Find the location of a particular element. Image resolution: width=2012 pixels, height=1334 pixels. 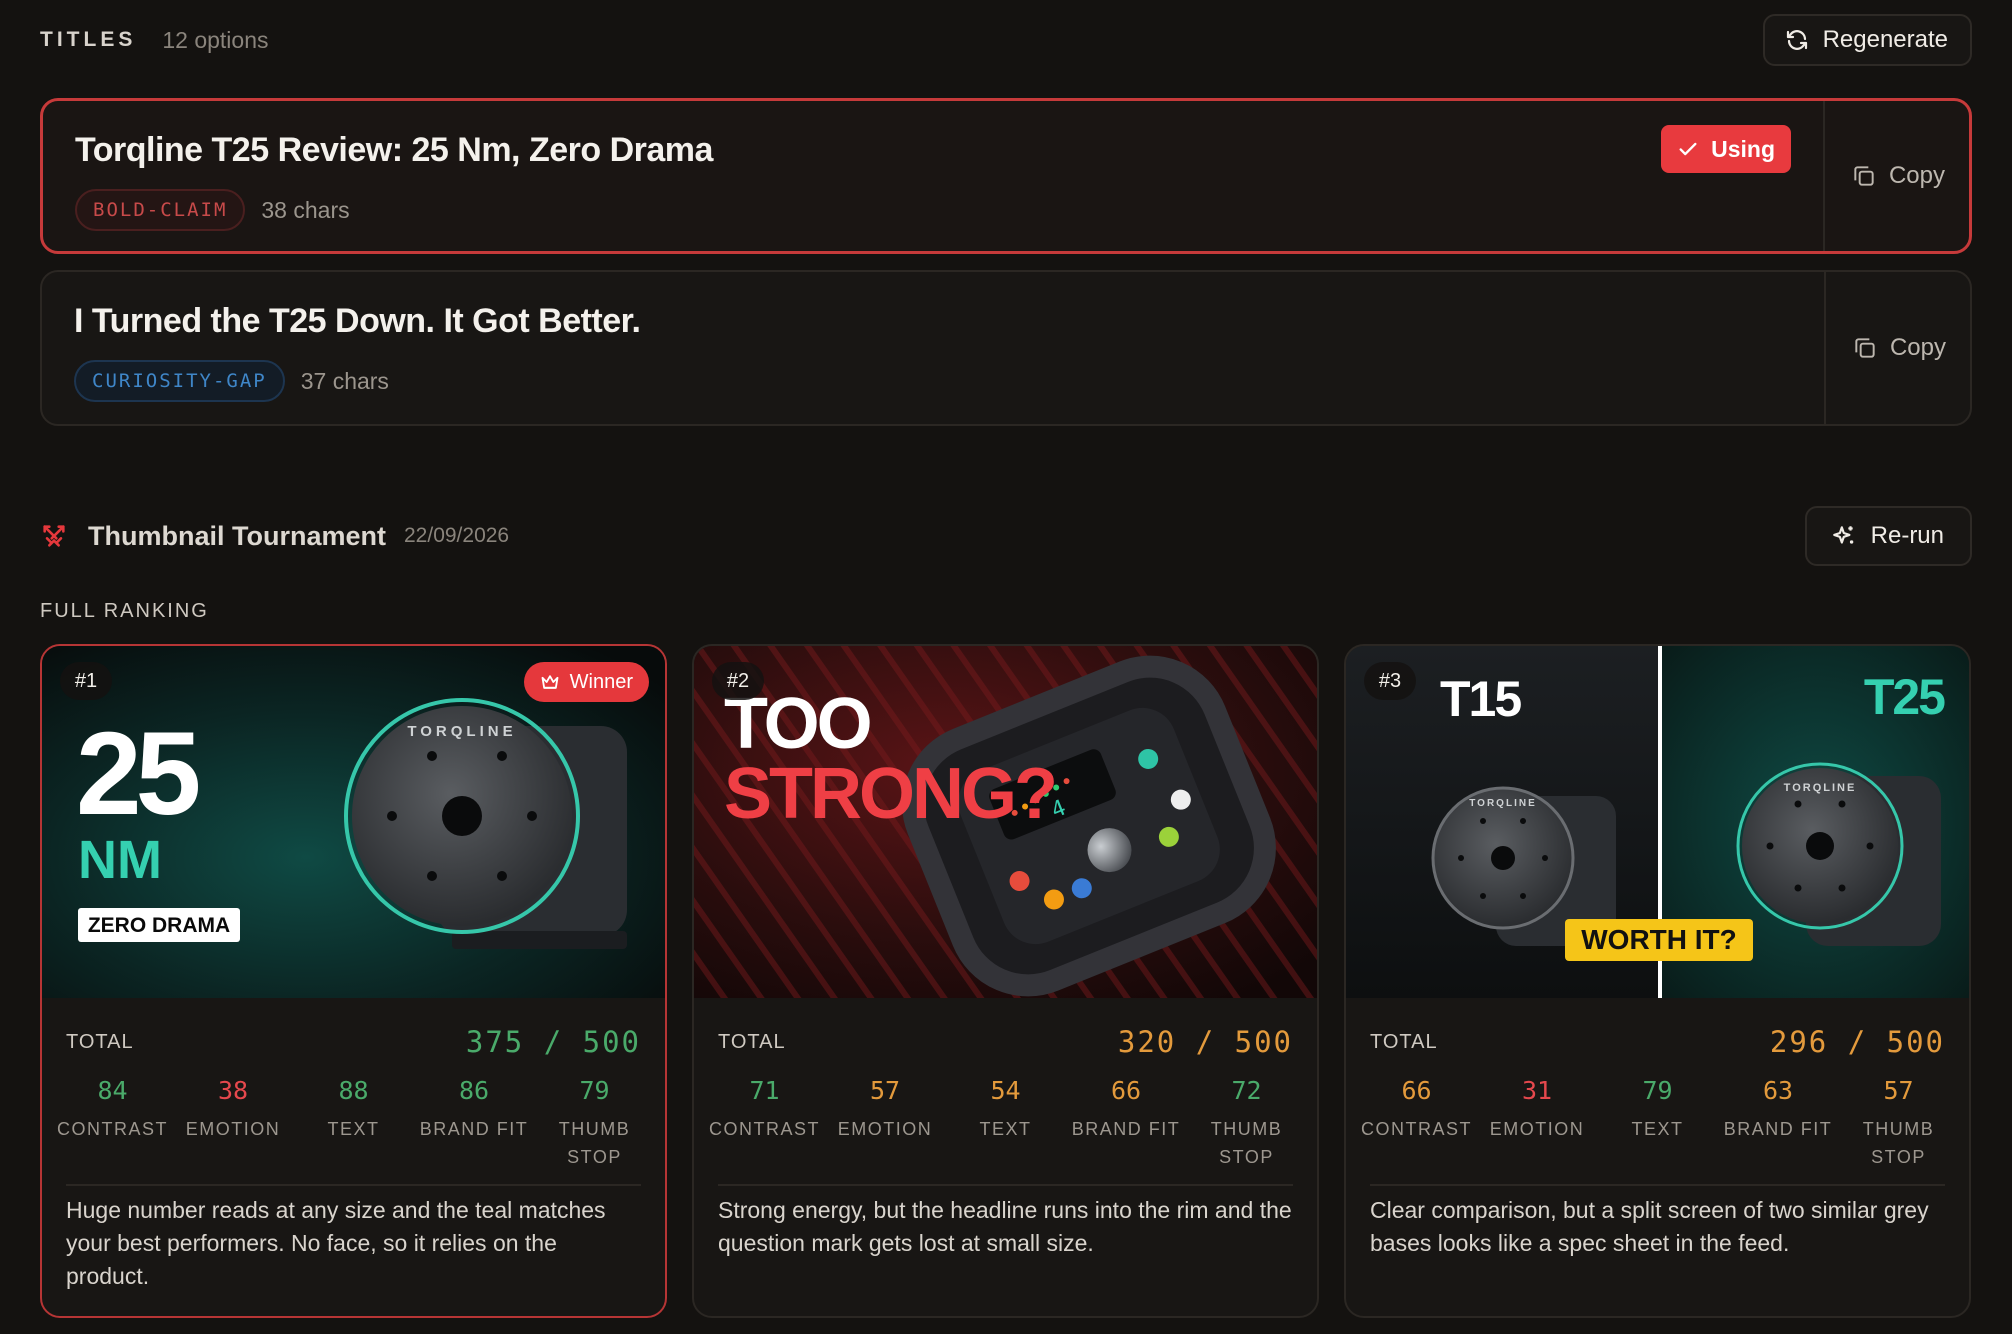

using-badge: Using is located at coordinates (1726, 149).